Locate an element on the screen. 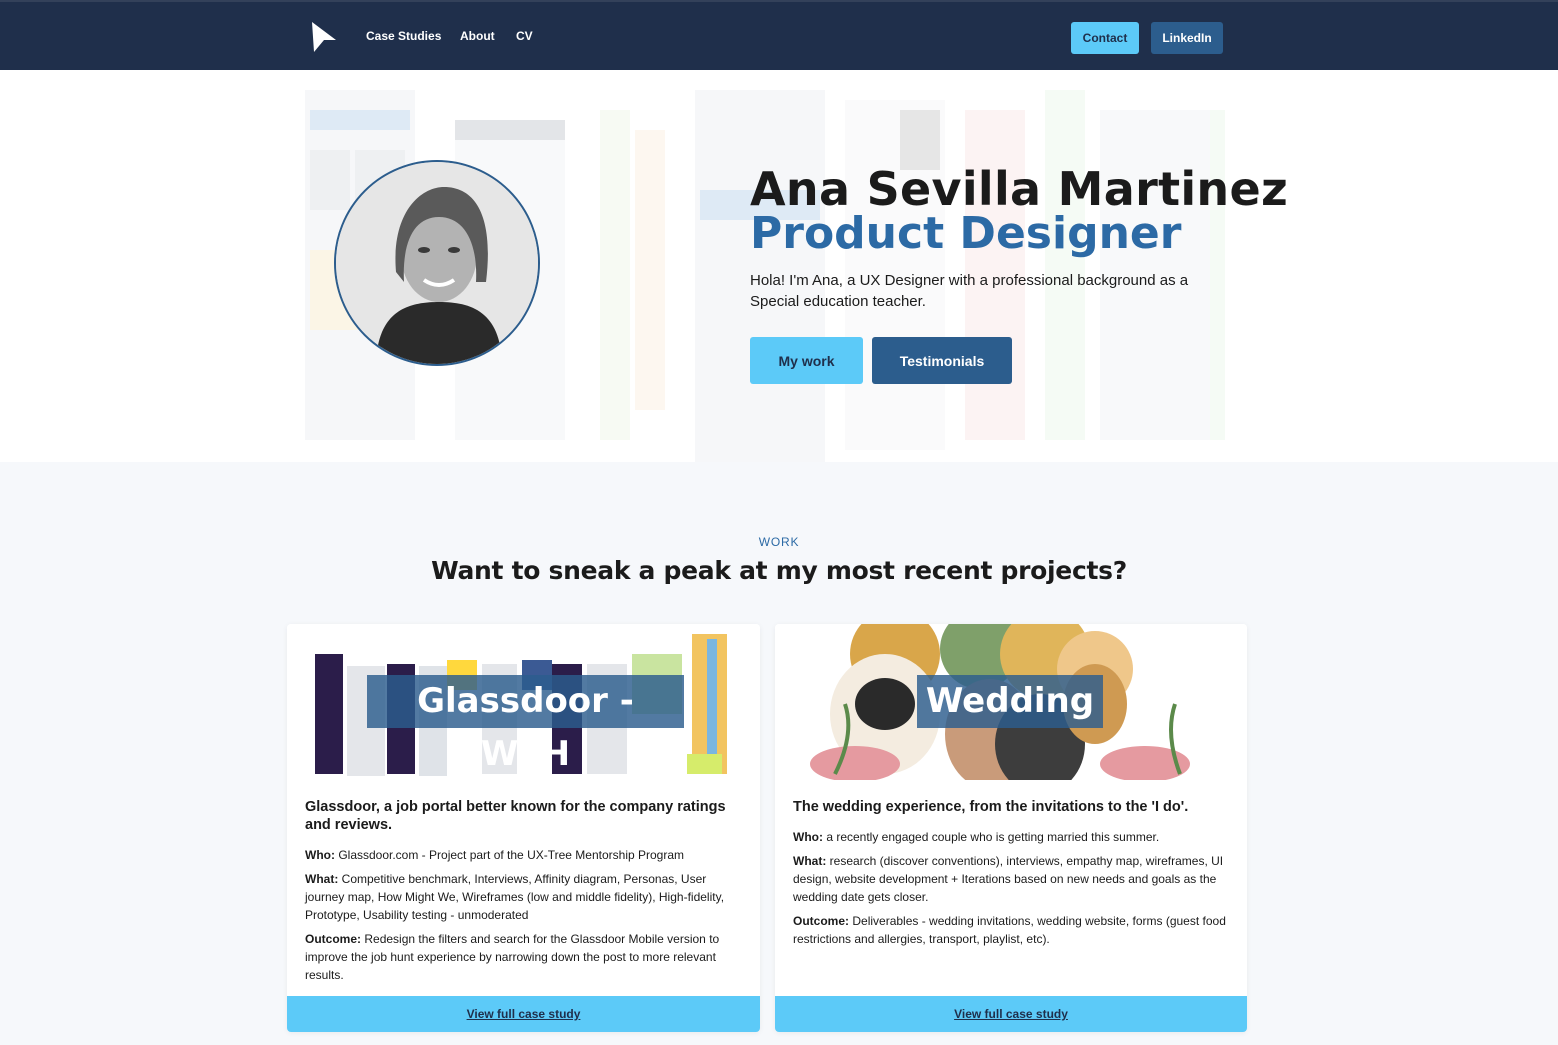 The image size is (1558, 1045). nav-link-case-studies: Case Studies is located at coordinates (403, 36).